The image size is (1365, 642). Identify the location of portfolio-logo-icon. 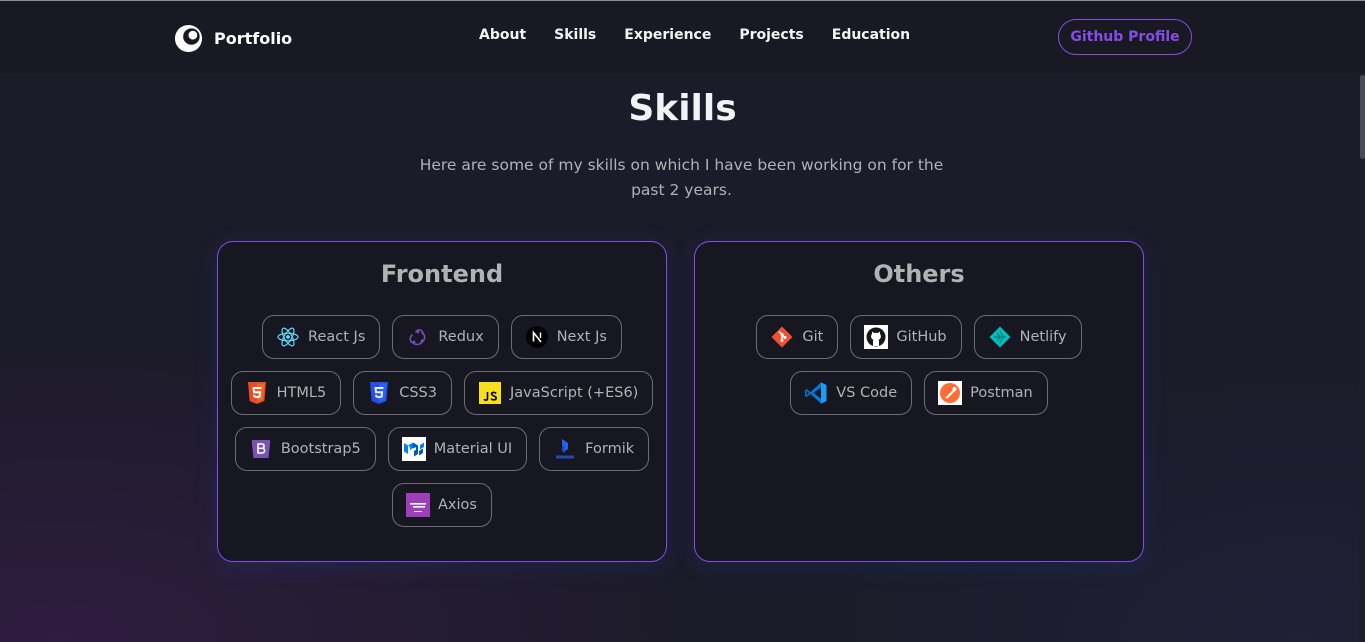
(188, 38).